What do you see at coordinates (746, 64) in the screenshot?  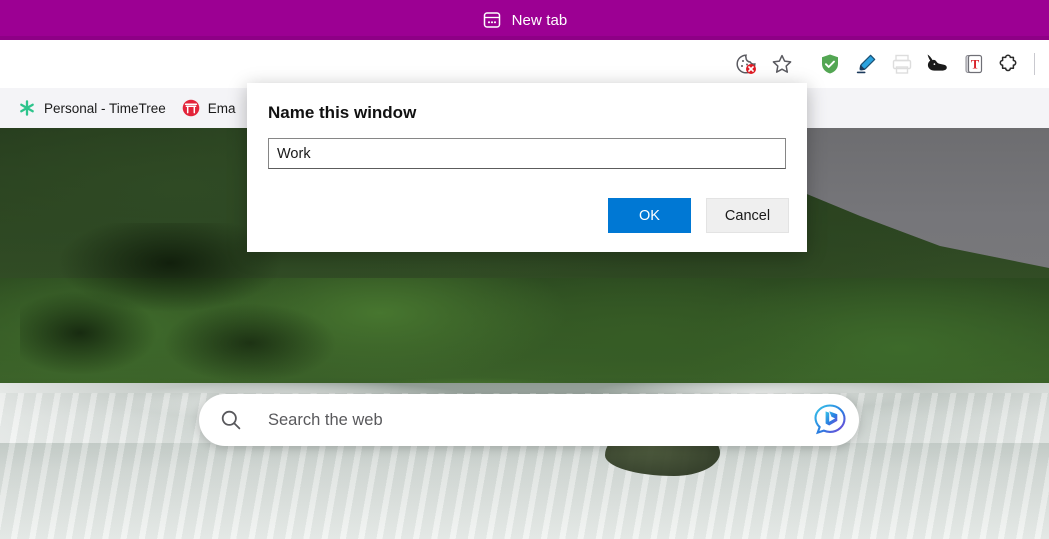 I see `cookie-blocked-icon` at bounding box center [746, 64].